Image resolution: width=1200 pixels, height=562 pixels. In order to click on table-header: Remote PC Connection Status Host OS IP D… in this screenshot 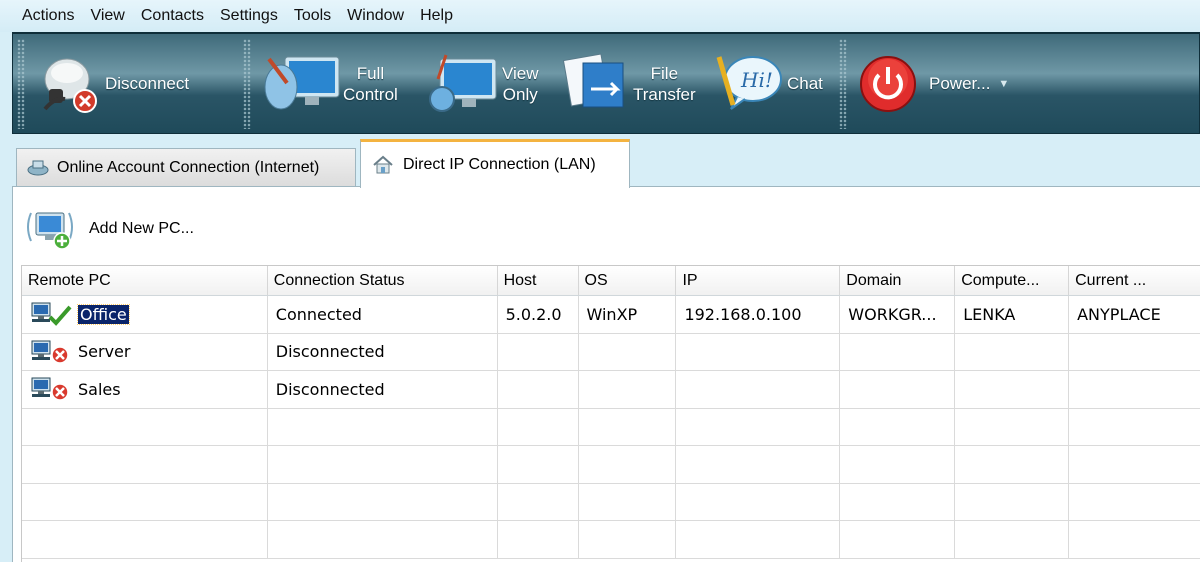, I will do `click(611, 281)`.